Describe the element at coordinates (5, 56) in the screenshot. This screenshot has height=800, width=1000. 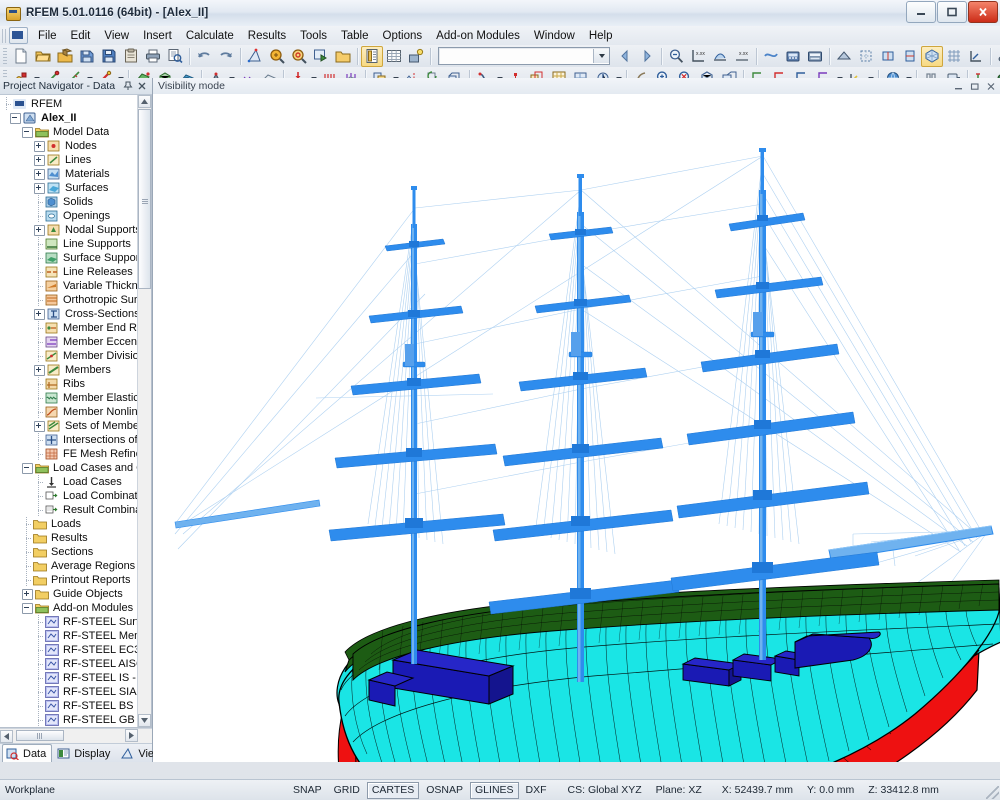
I see `toolbar-grip` at that location.